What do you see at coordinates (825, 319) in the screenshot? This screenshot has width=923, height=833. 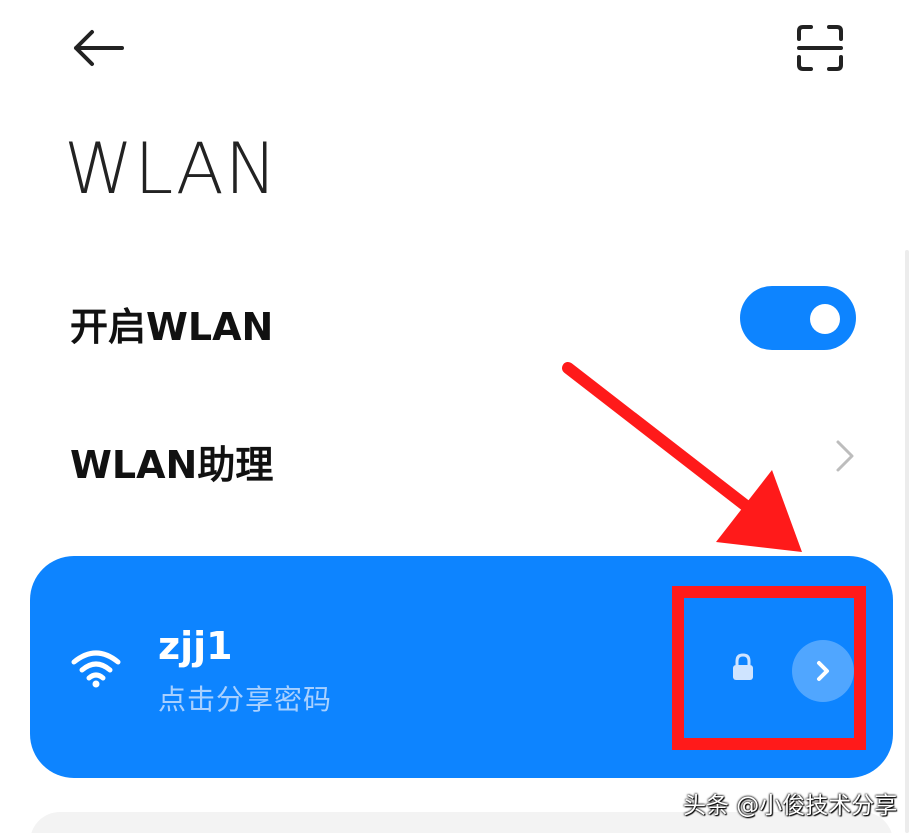 I see `toggle-knob` at bounding box center [825, 319].